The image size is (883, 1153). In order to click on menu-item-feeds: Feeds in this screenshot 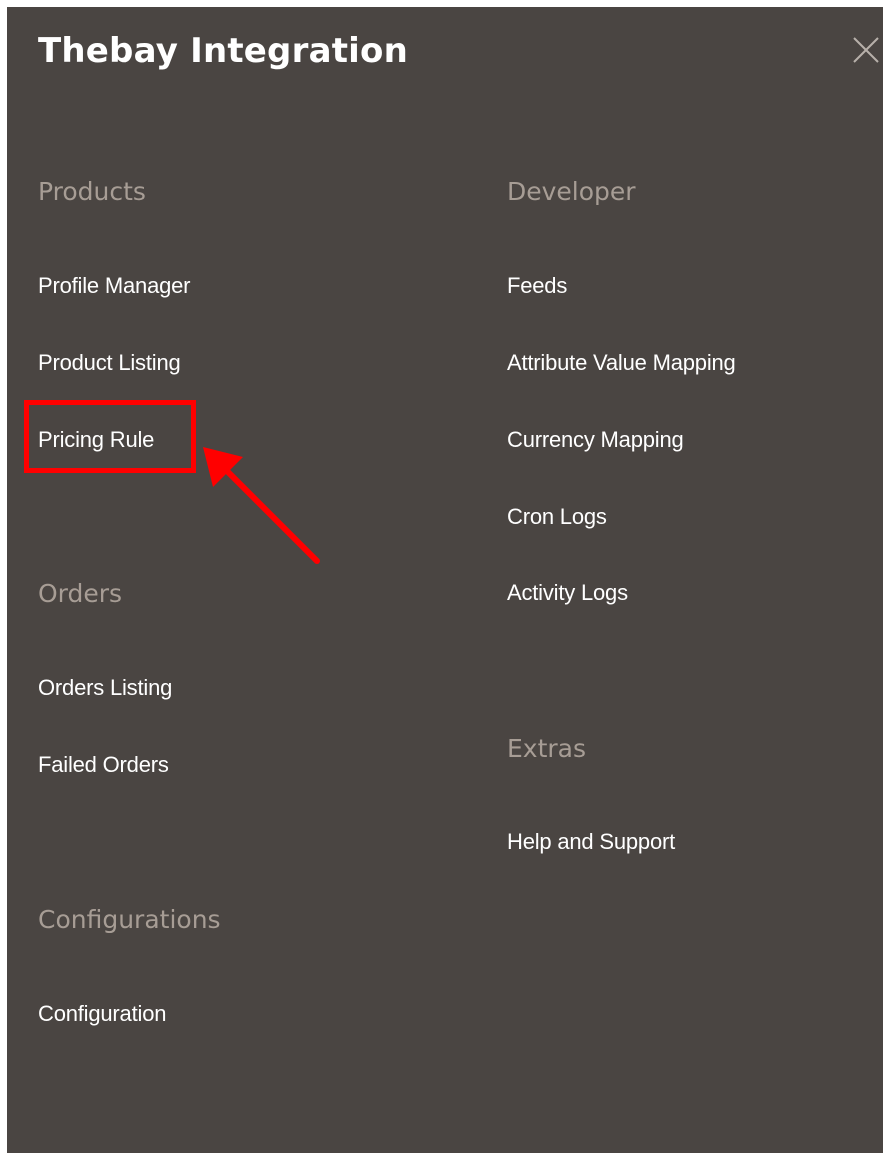, I will do `click(537, 286)`.